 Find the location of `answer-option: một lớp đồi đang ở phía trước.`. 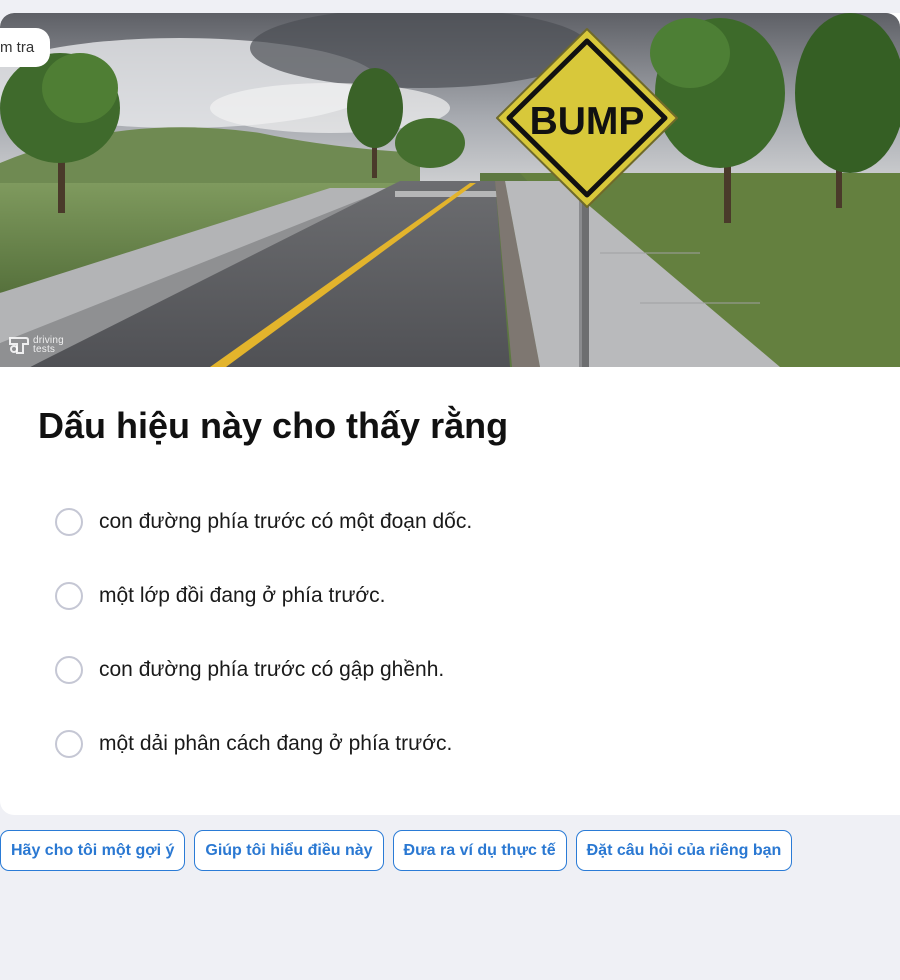

answer-option: một lớp đồi đang ở phía trước. is located at coordinates (263, 596).